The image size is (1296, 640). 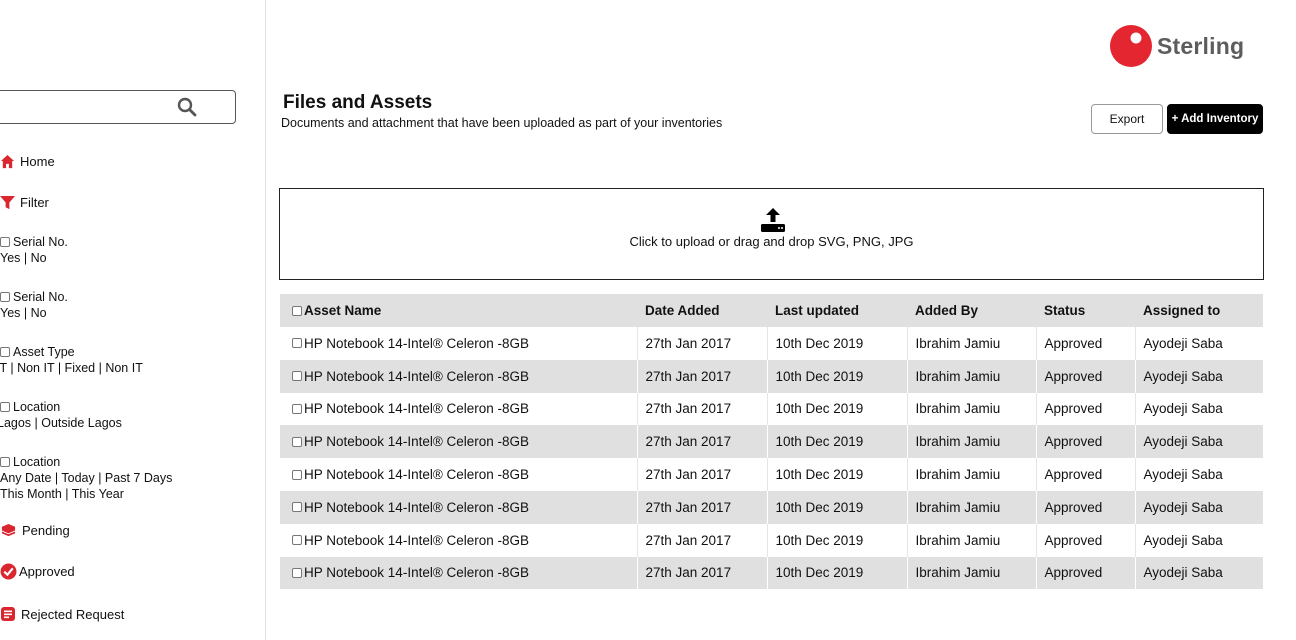 I want to click on header-label: Asset Name, so click(x=343, y=310).